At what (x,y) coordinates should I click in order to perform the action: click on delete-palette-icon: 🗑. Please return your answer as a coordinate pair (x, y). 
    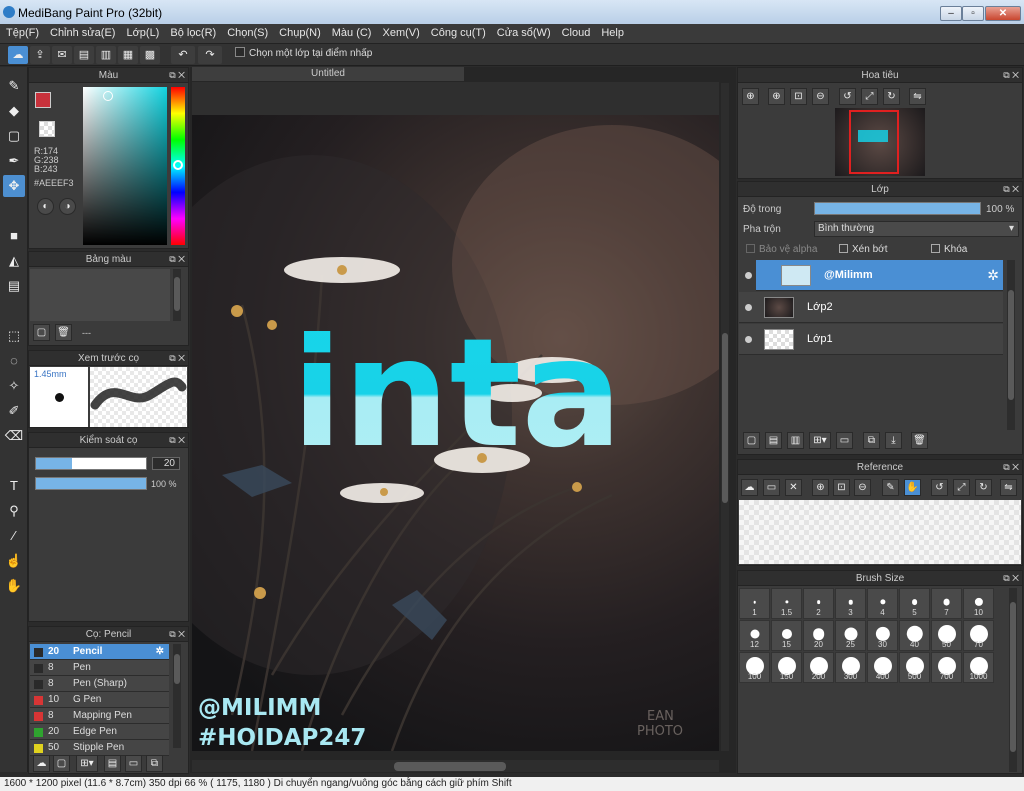
    Looking at the image, I should click on (63, 332).